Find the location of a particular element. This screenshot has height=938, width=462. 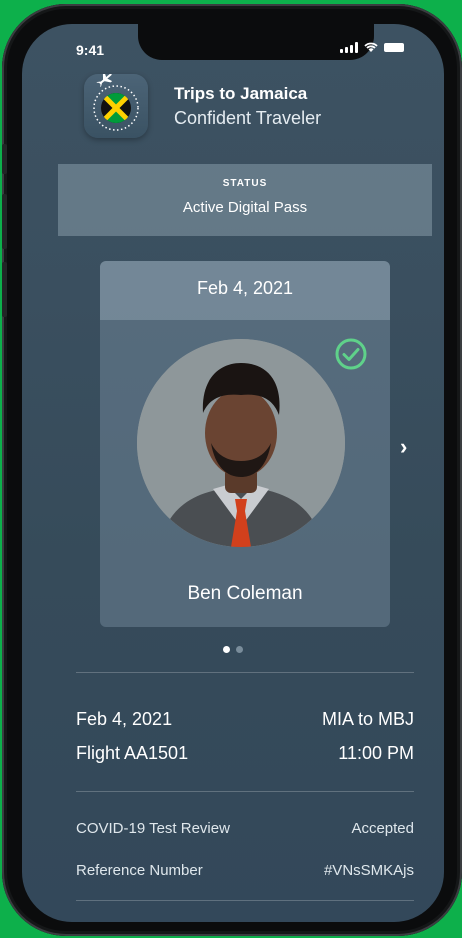

jamaica-flag-icon is located at coordinates (116, 101).